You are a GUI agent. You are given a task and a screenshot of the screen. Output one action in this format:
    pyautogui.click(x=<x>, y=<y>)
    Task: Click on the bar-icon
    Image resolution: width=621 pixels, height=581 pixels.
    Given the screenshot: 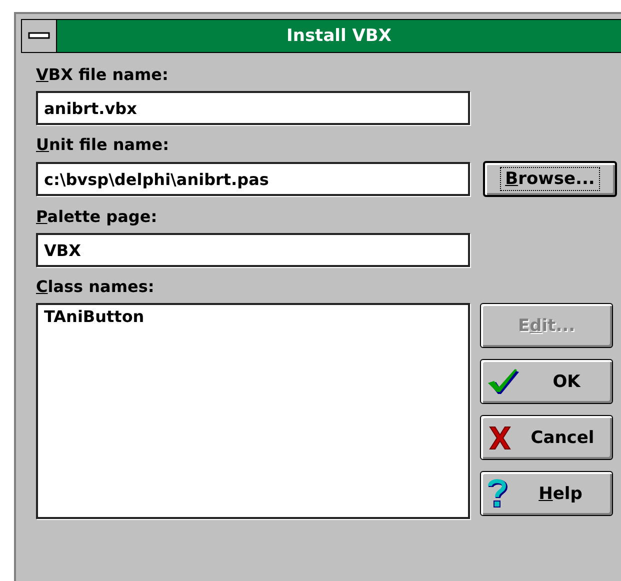 What is the action you would take?
    pyautogui.click(x=39, y=36)
    